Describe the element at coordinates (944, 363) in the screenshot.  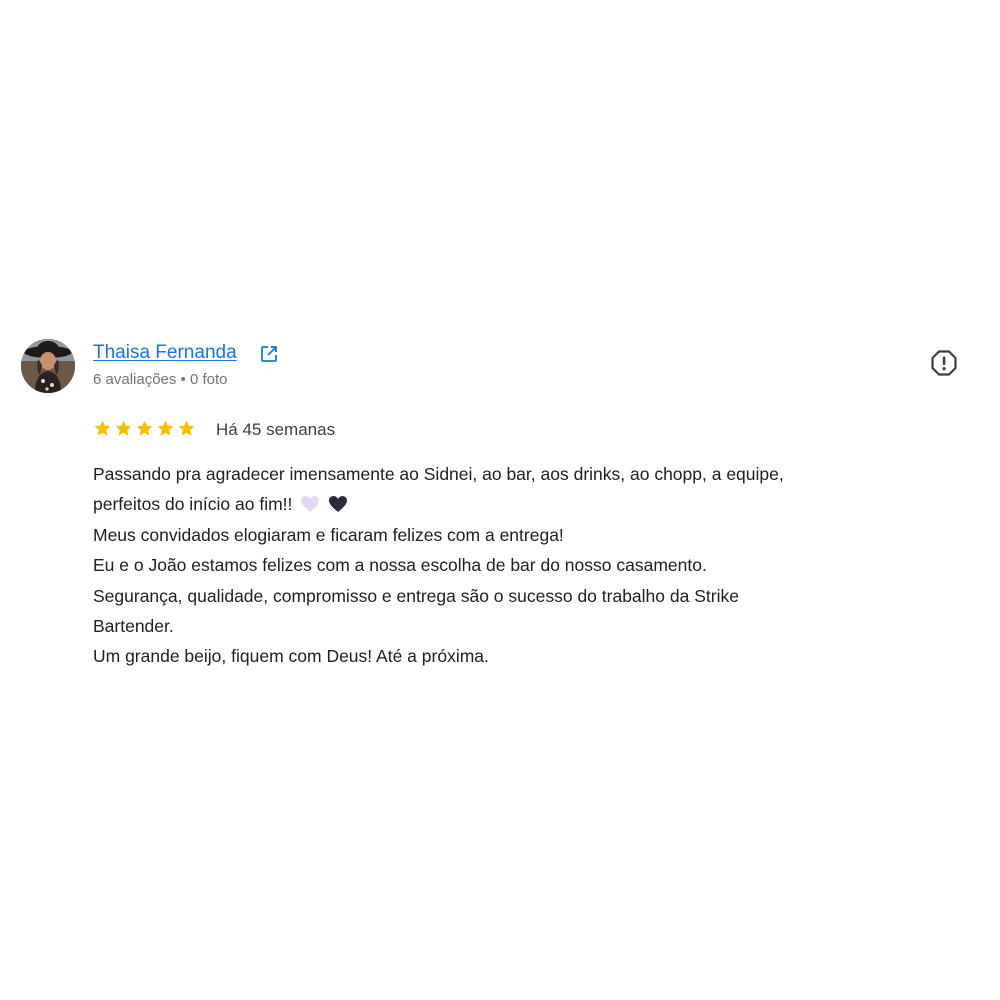
I see `report-icon` at that location.